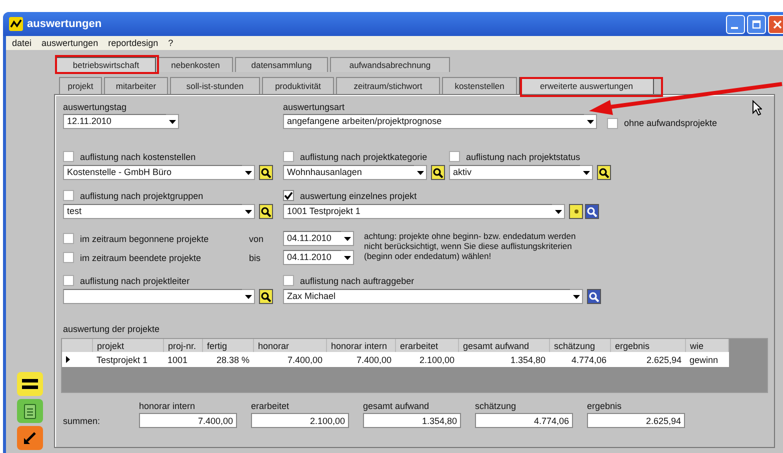  I want to click on cursor-icon, so click(757, 108).